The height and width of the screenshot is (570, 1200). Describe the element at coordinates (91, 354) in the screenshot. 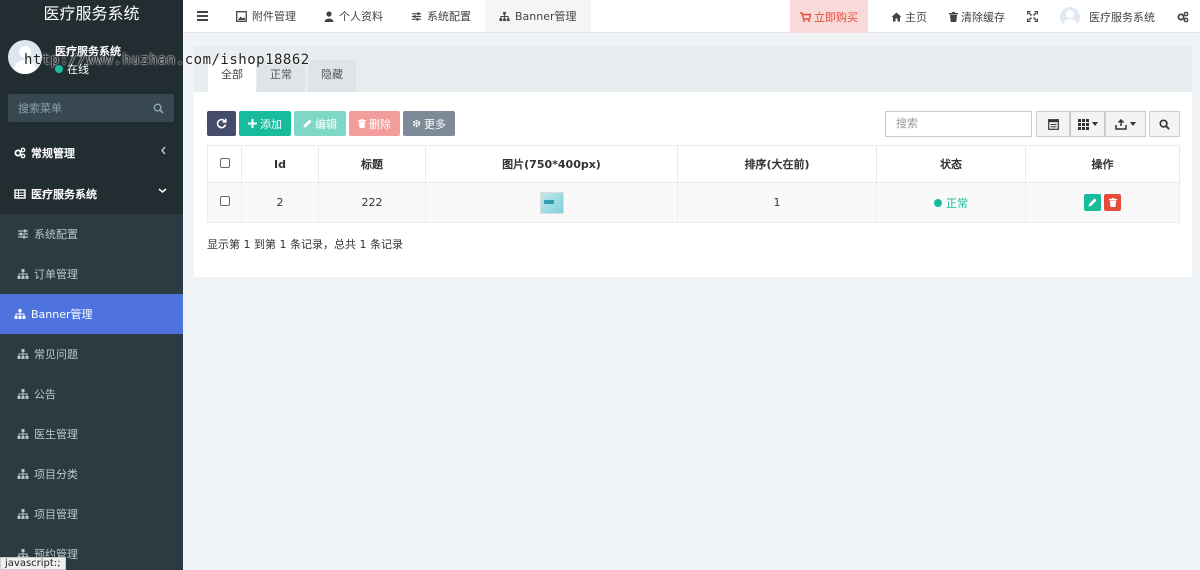

I see `sidebar-item-faq: 常见问题` at that location.